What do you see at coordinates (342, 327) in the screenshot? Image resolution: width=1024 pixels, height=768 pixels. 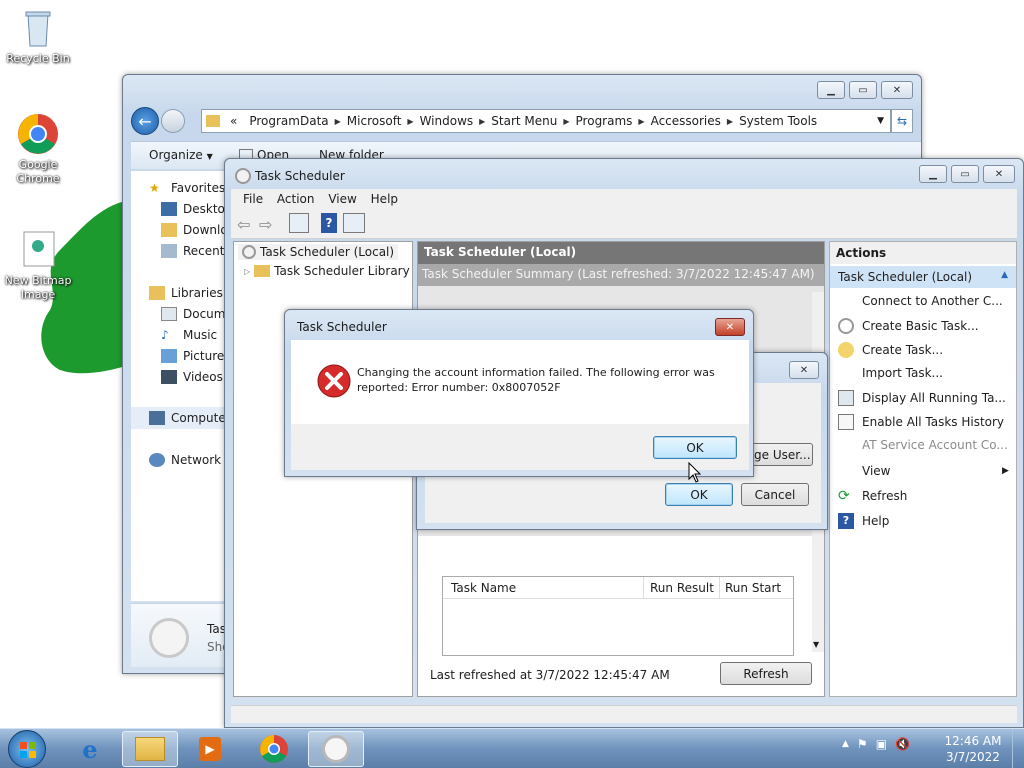 I see `error-dialog-title: Task Scheduler` at bounding box center [342, 327].